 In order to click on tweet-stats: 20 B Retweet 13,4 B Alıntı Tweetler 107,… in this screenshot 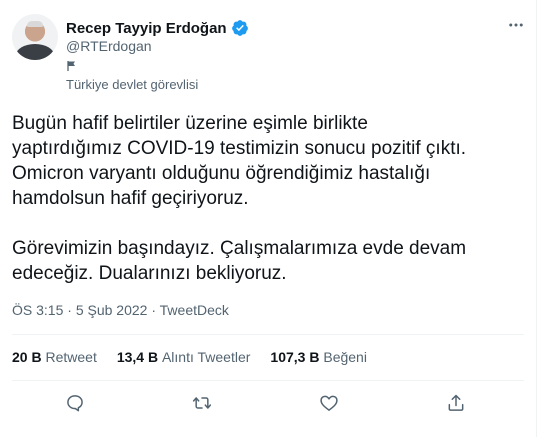, I will do `click(199, 357)`.